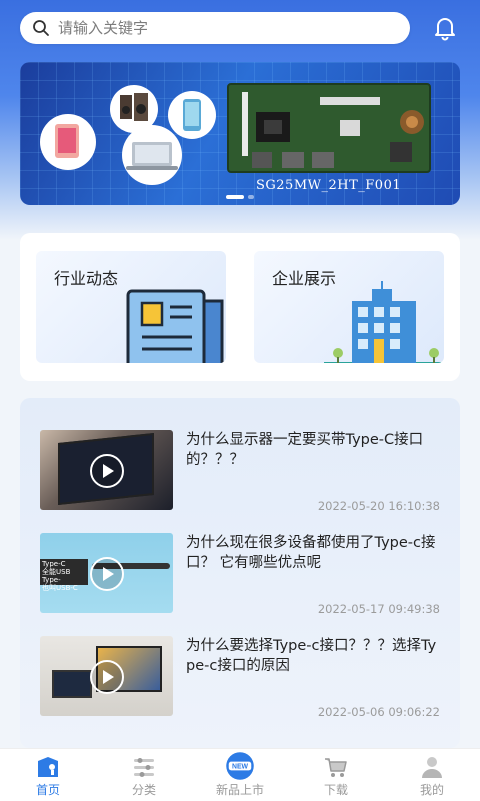 The width and height of the screenshot is (480, 801). I want to click on tablet-bubble, so click(68, 142).